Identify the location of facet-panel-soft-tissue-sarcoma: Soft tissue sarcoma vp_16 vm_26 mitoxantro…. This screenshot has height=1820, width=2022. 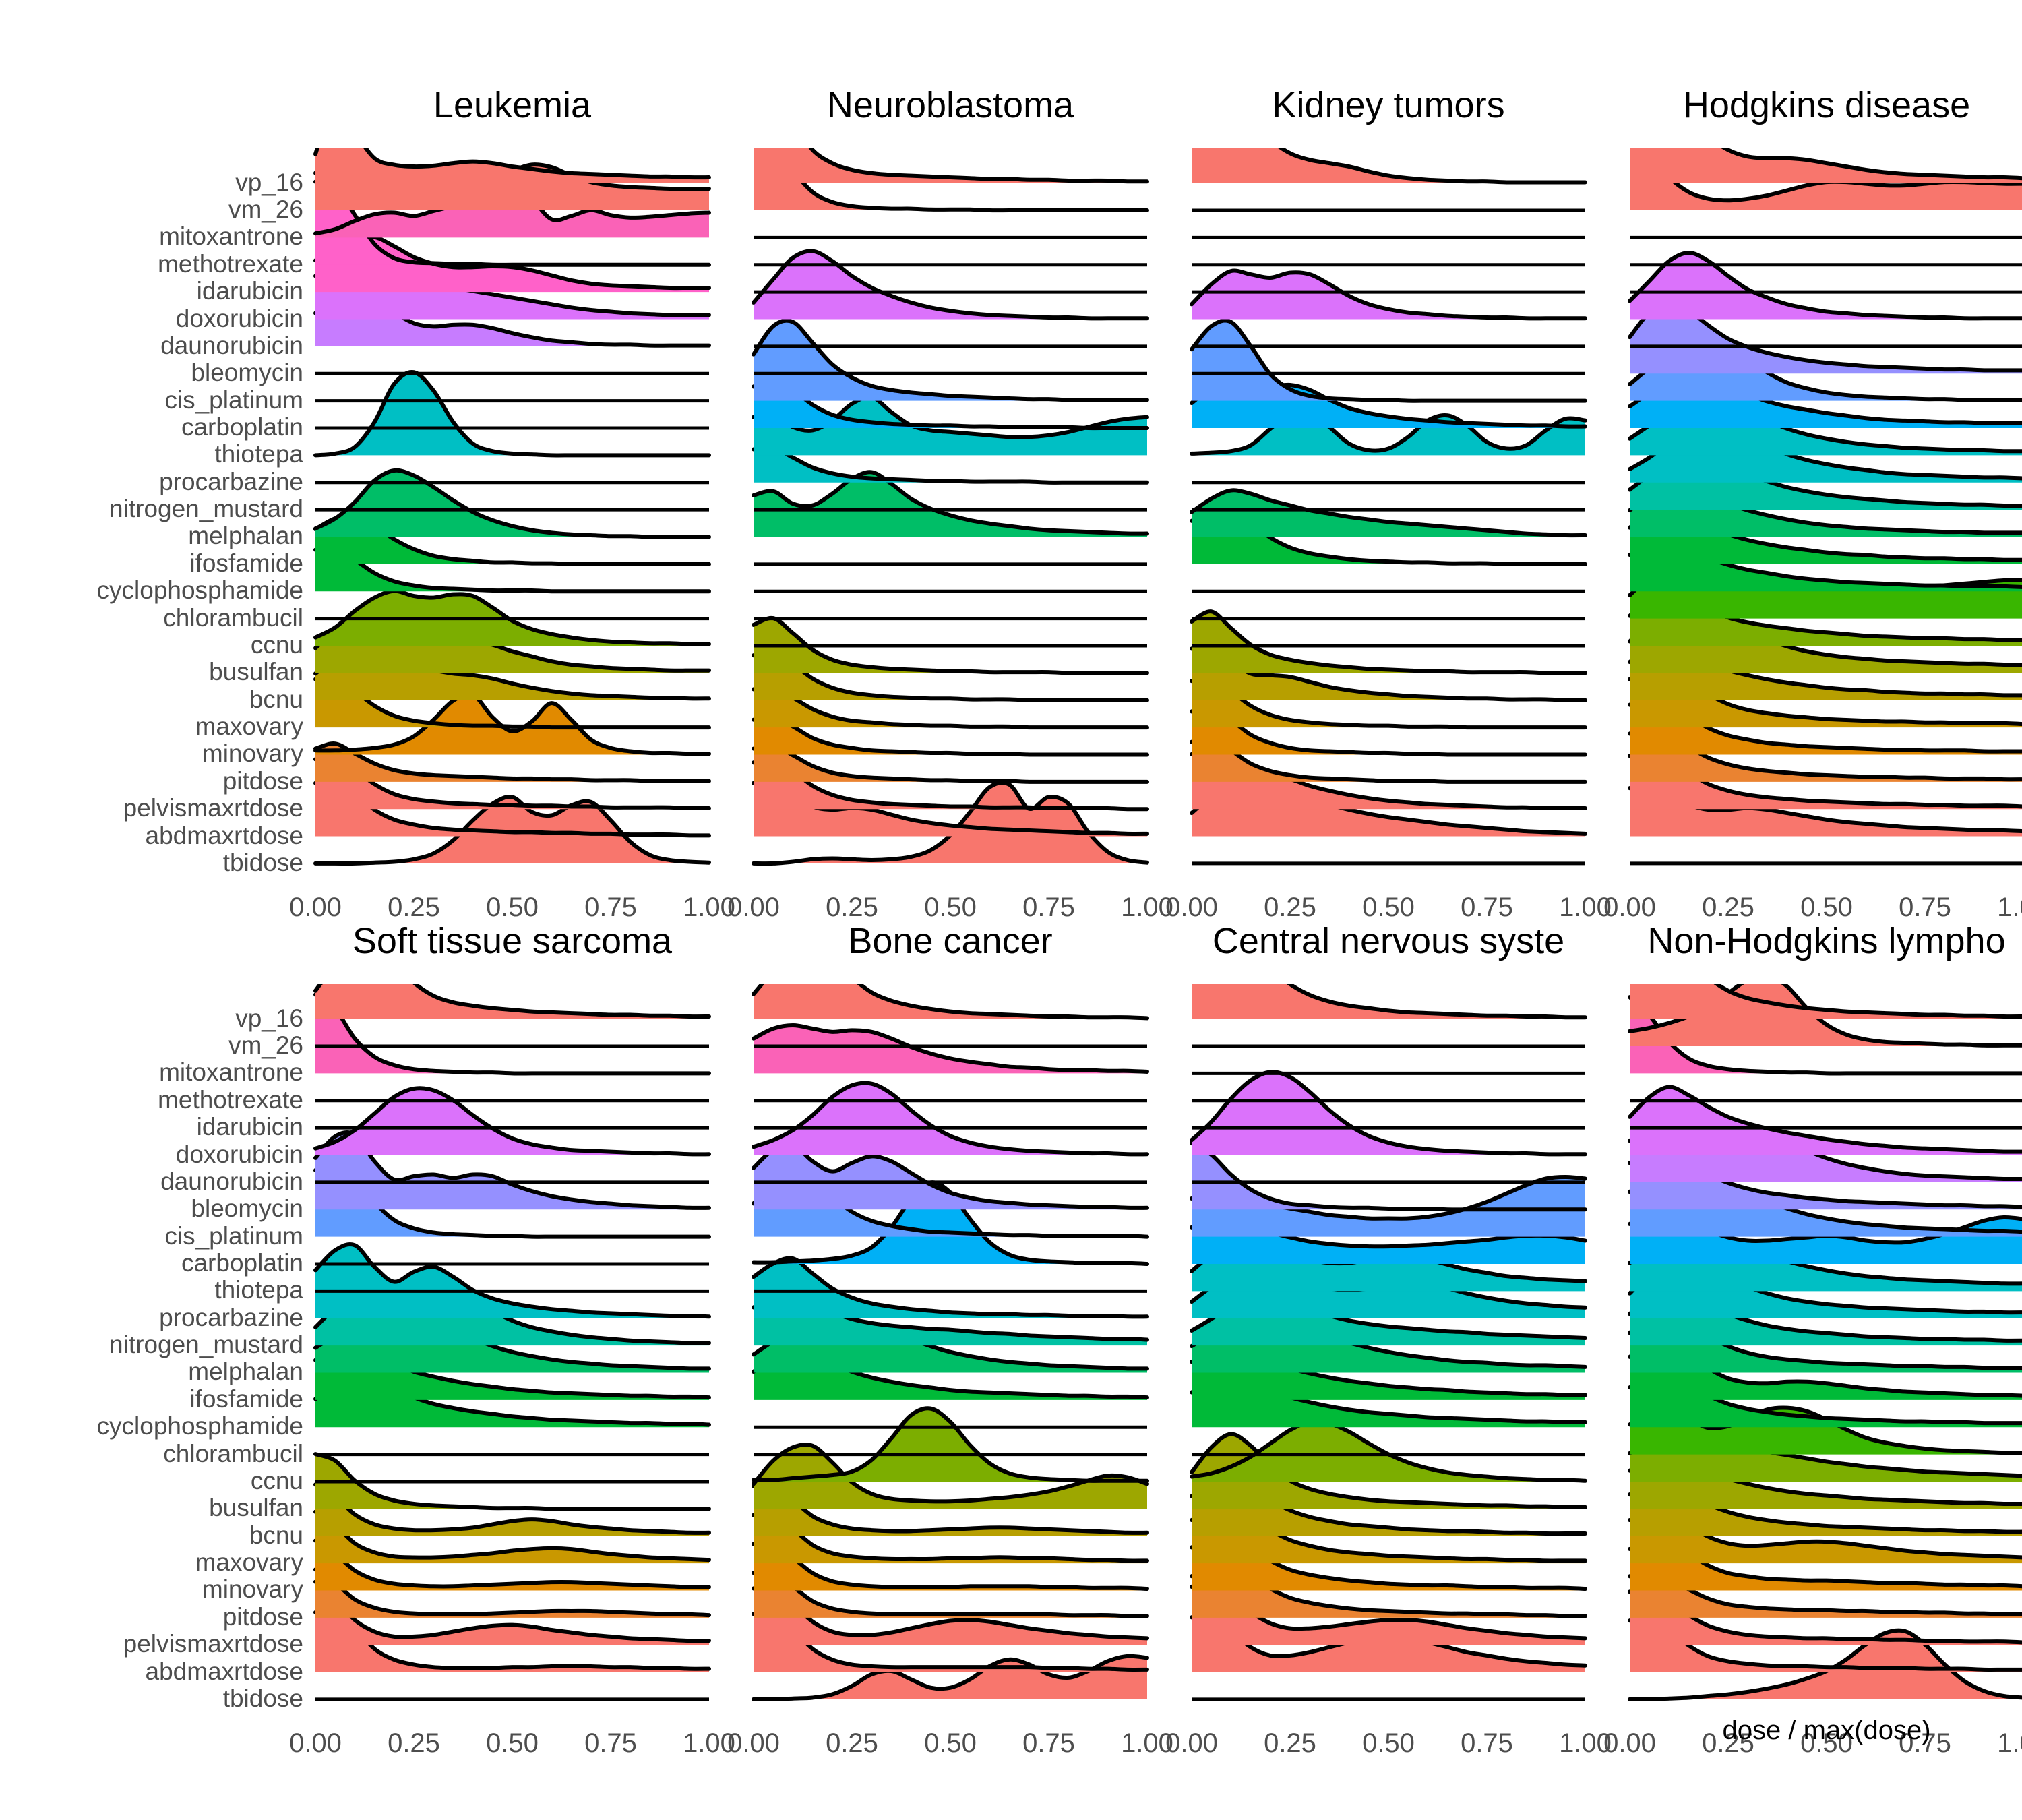
(416, 1337).